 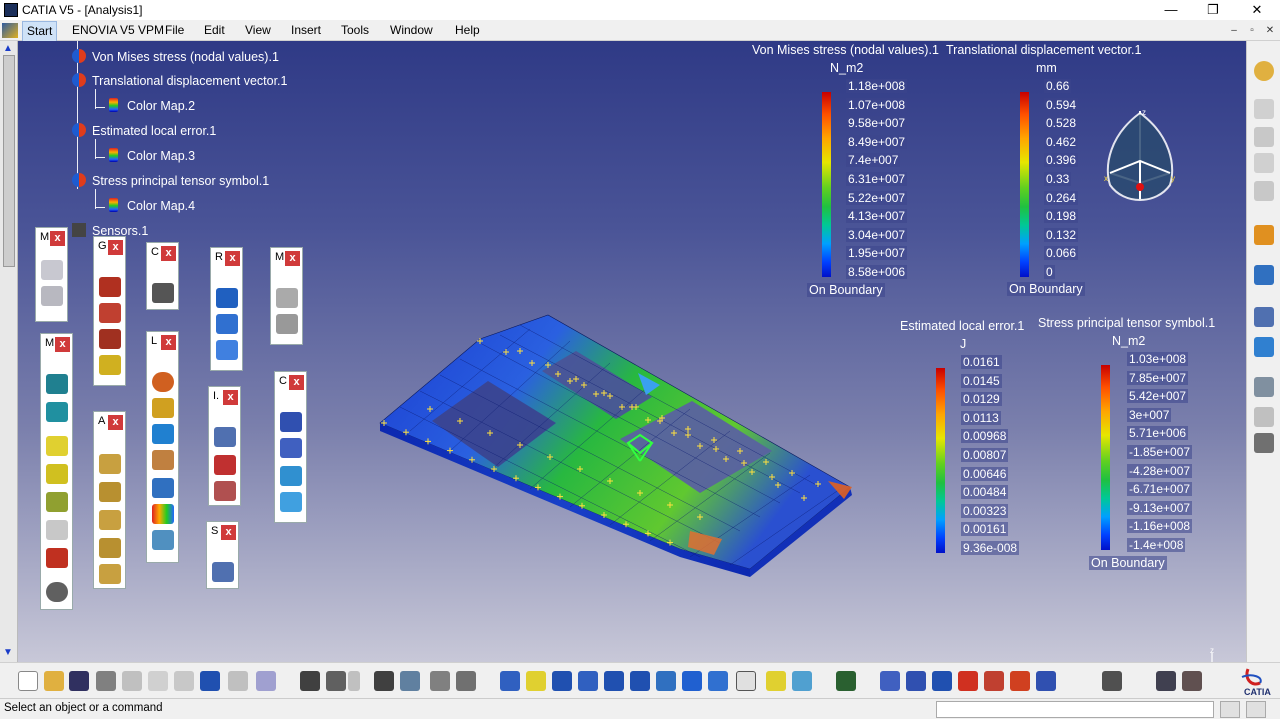 What do you see at coordinates (718, 681) in the screenshot?
I see `iso-view-icon` at bounding box center [718, 681].